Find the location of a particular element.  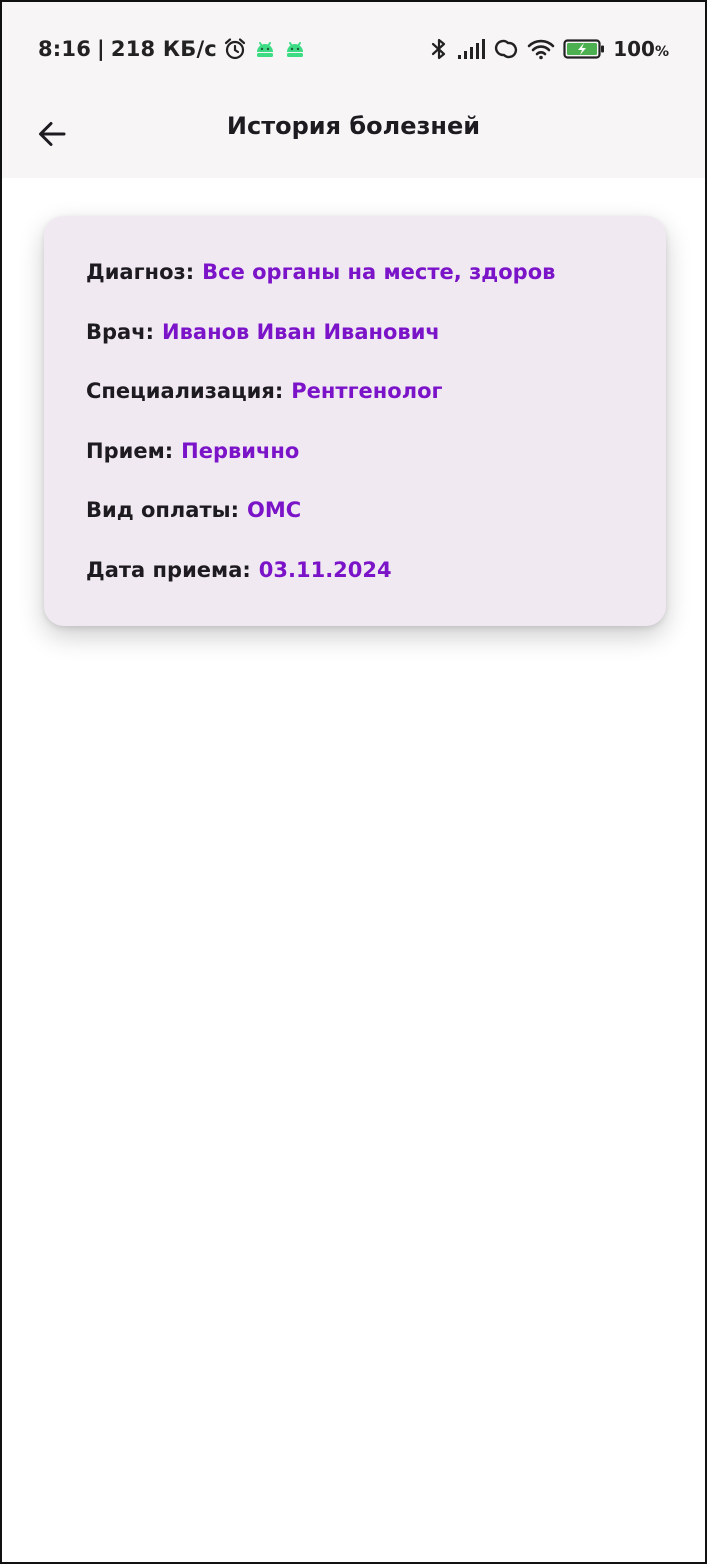

app-bar: История болезней is located at coordinates (353, 136).